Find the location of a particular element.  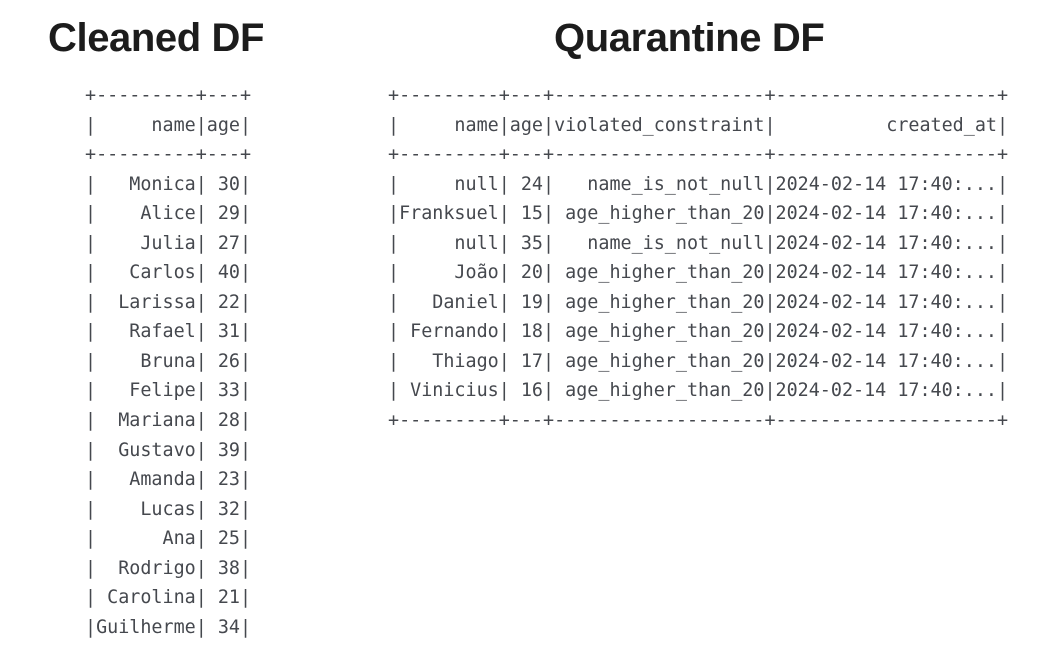

table-row: | Amanda| 23| is located at coordinates (168, 480).